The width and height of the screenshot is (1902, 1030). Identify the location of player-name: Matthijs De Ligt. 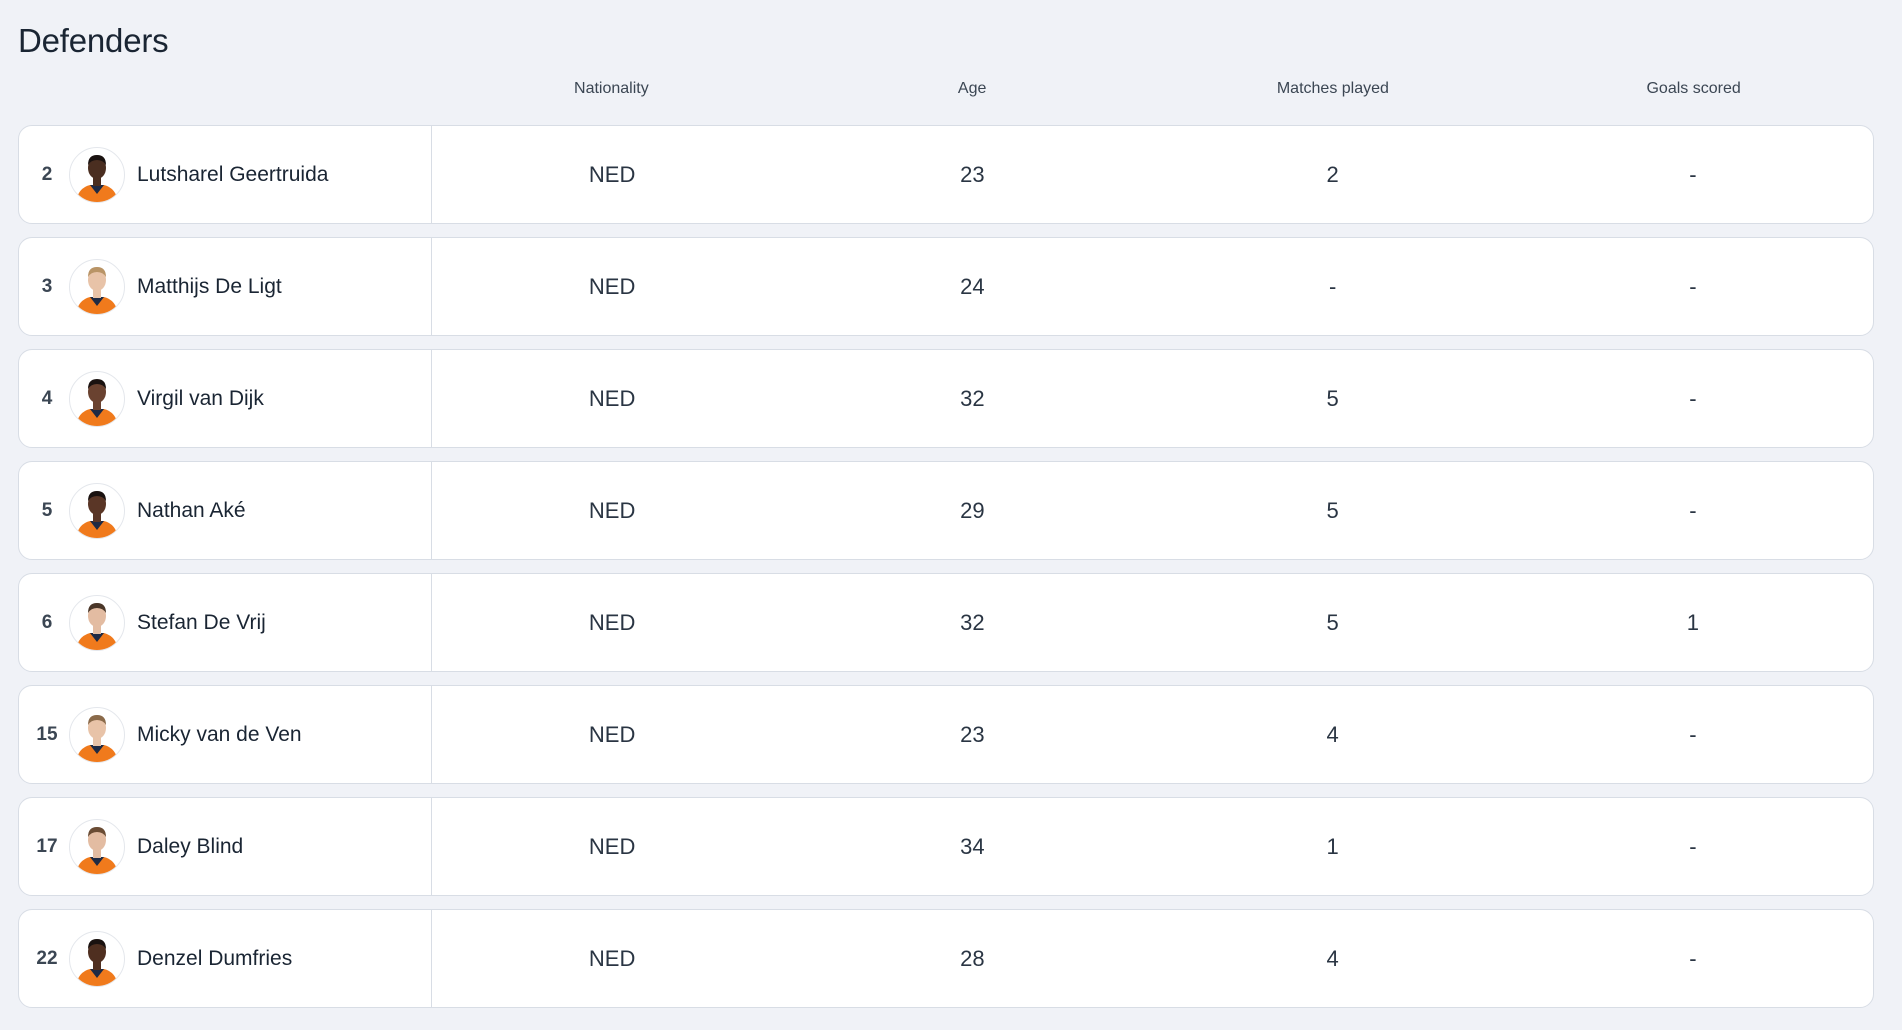
(209, 287).